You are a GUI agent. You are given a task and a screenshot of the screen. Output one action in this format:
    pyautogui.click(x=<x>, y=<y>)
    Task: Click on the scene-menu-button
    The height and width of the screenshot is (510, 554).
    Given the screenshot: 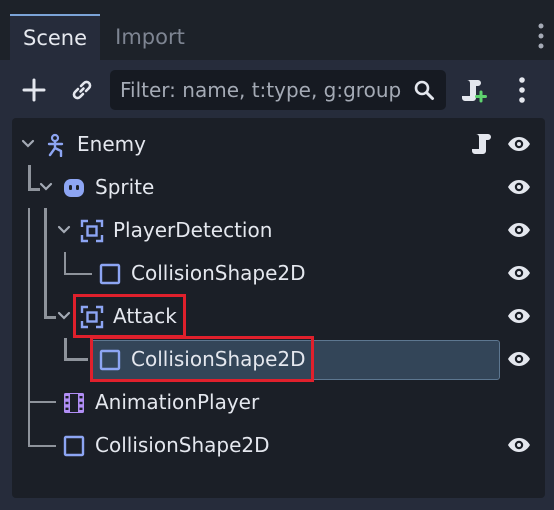 What is the action you would take?
    pyautogui.click(x=522, y=90)
    